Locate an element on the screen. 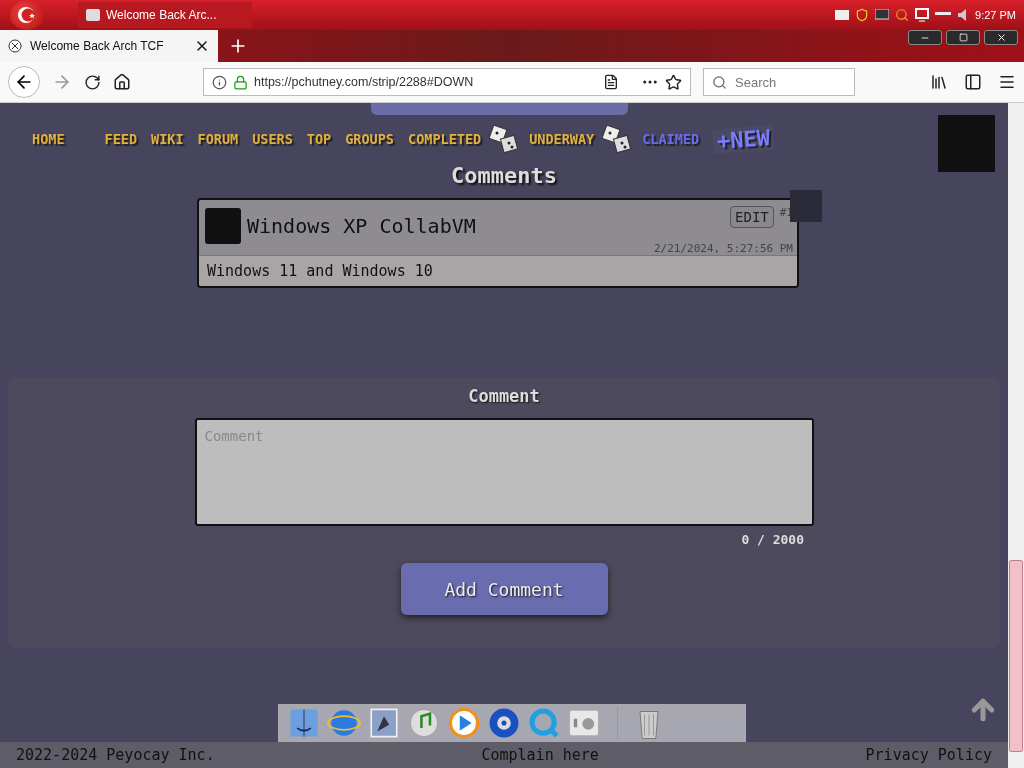 The width and height of the screenshot is (1024, 768). film-disc-icon is located at coordinates (504, 723).